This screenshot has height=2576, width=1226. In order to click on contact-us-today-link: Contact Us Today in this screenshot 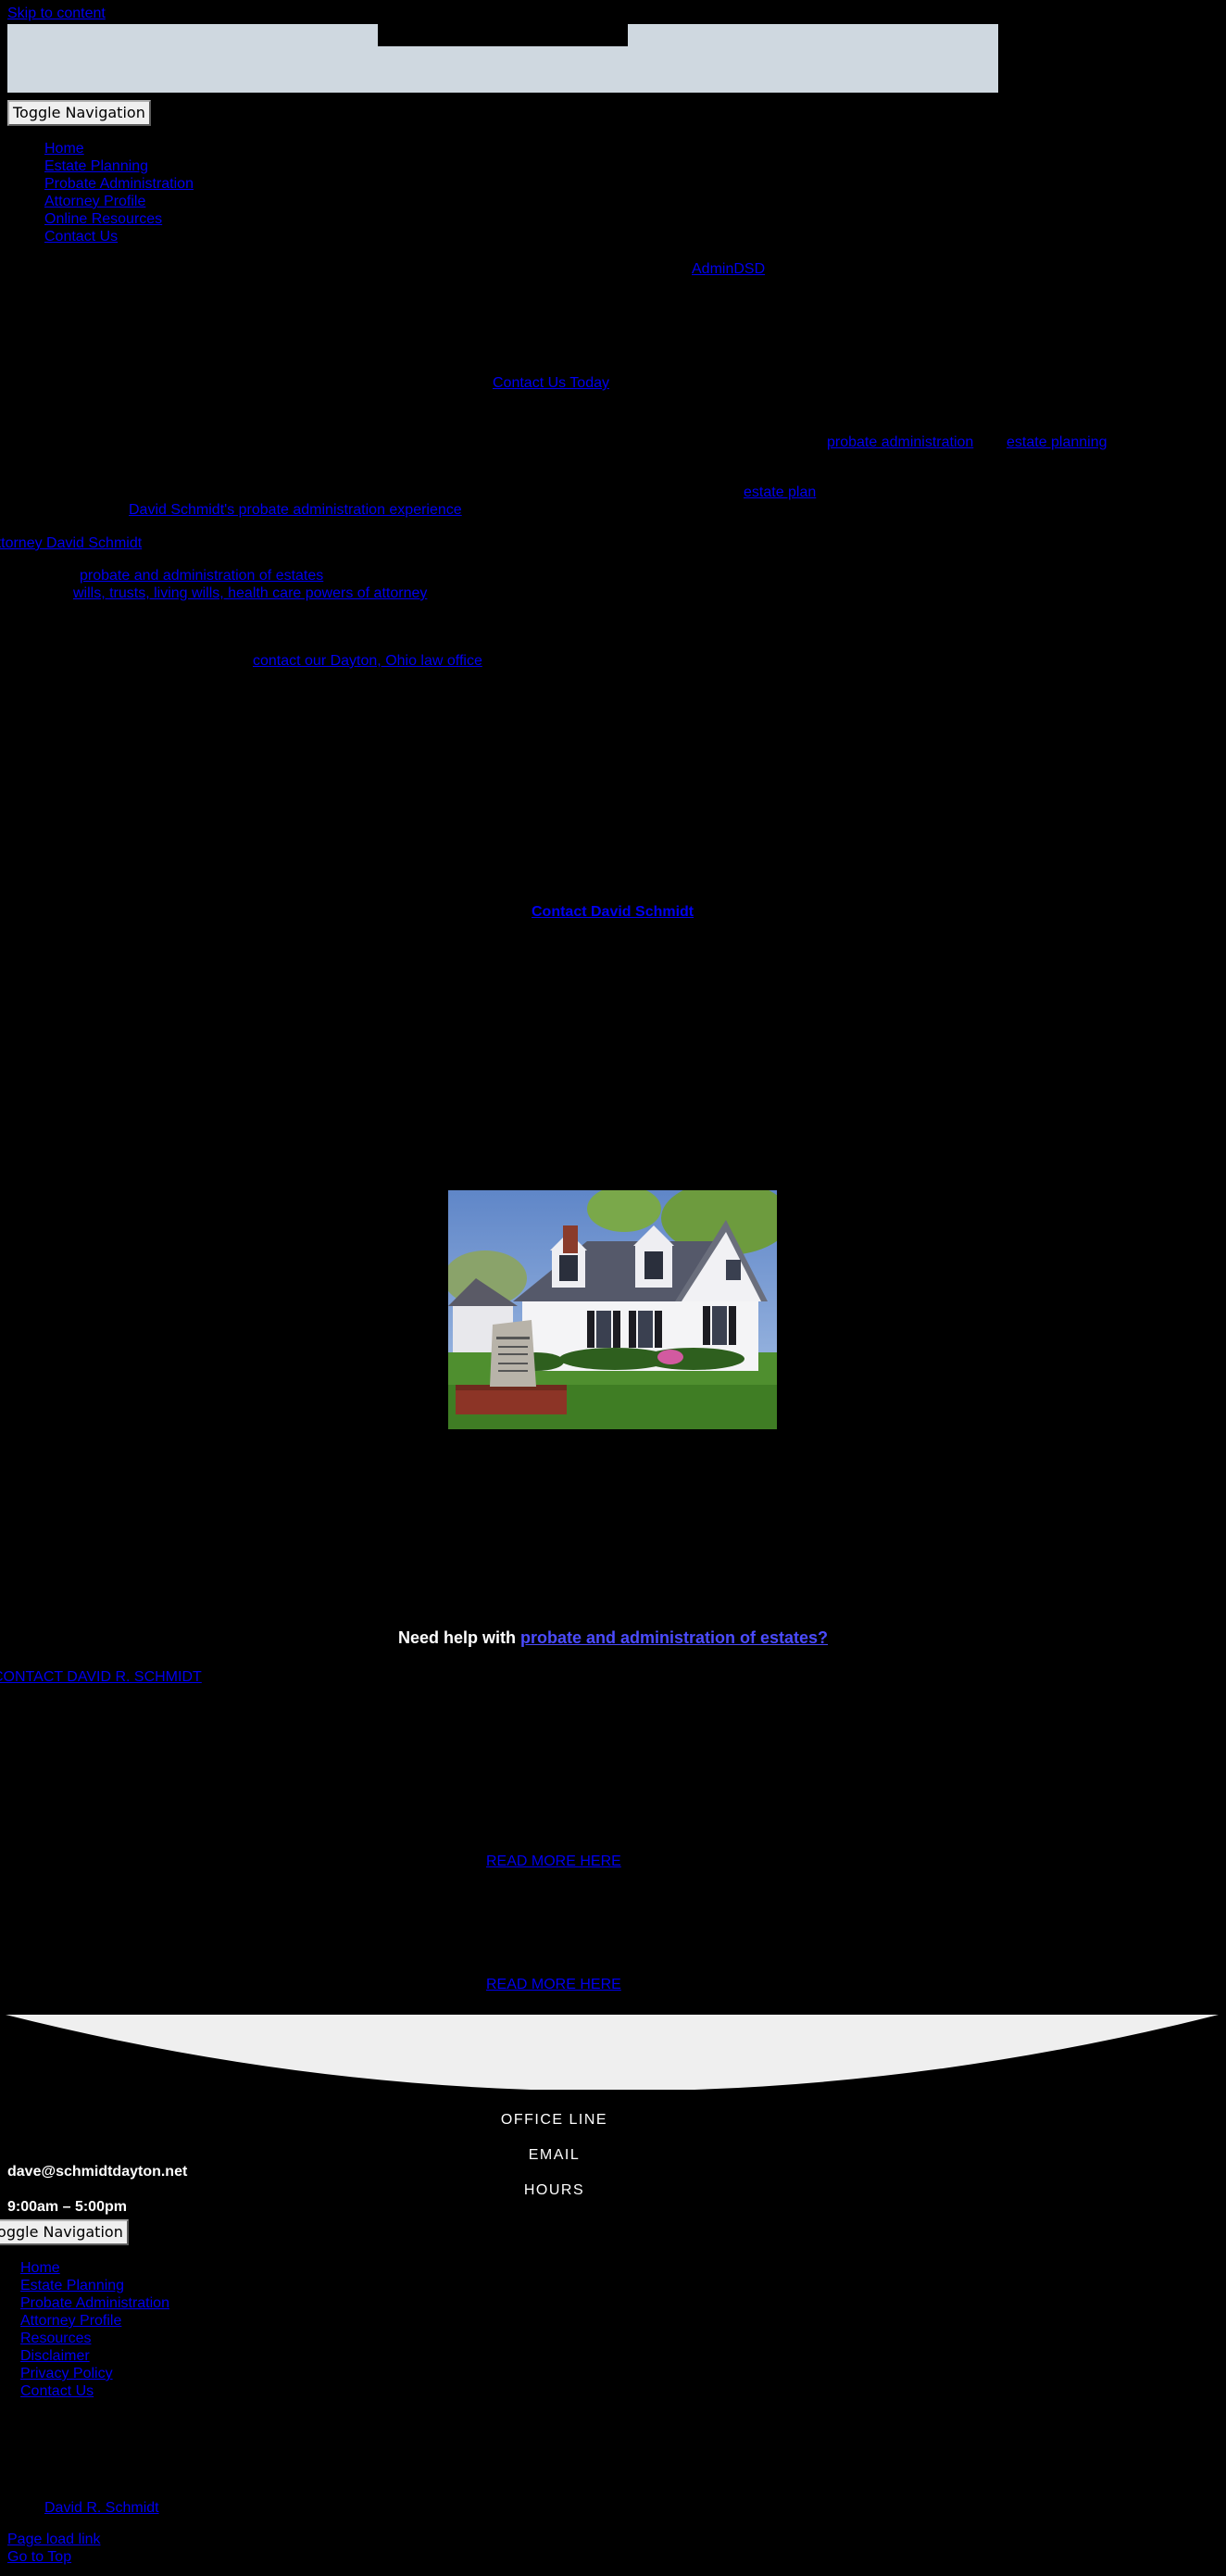, I will do `click(551, 383)`.